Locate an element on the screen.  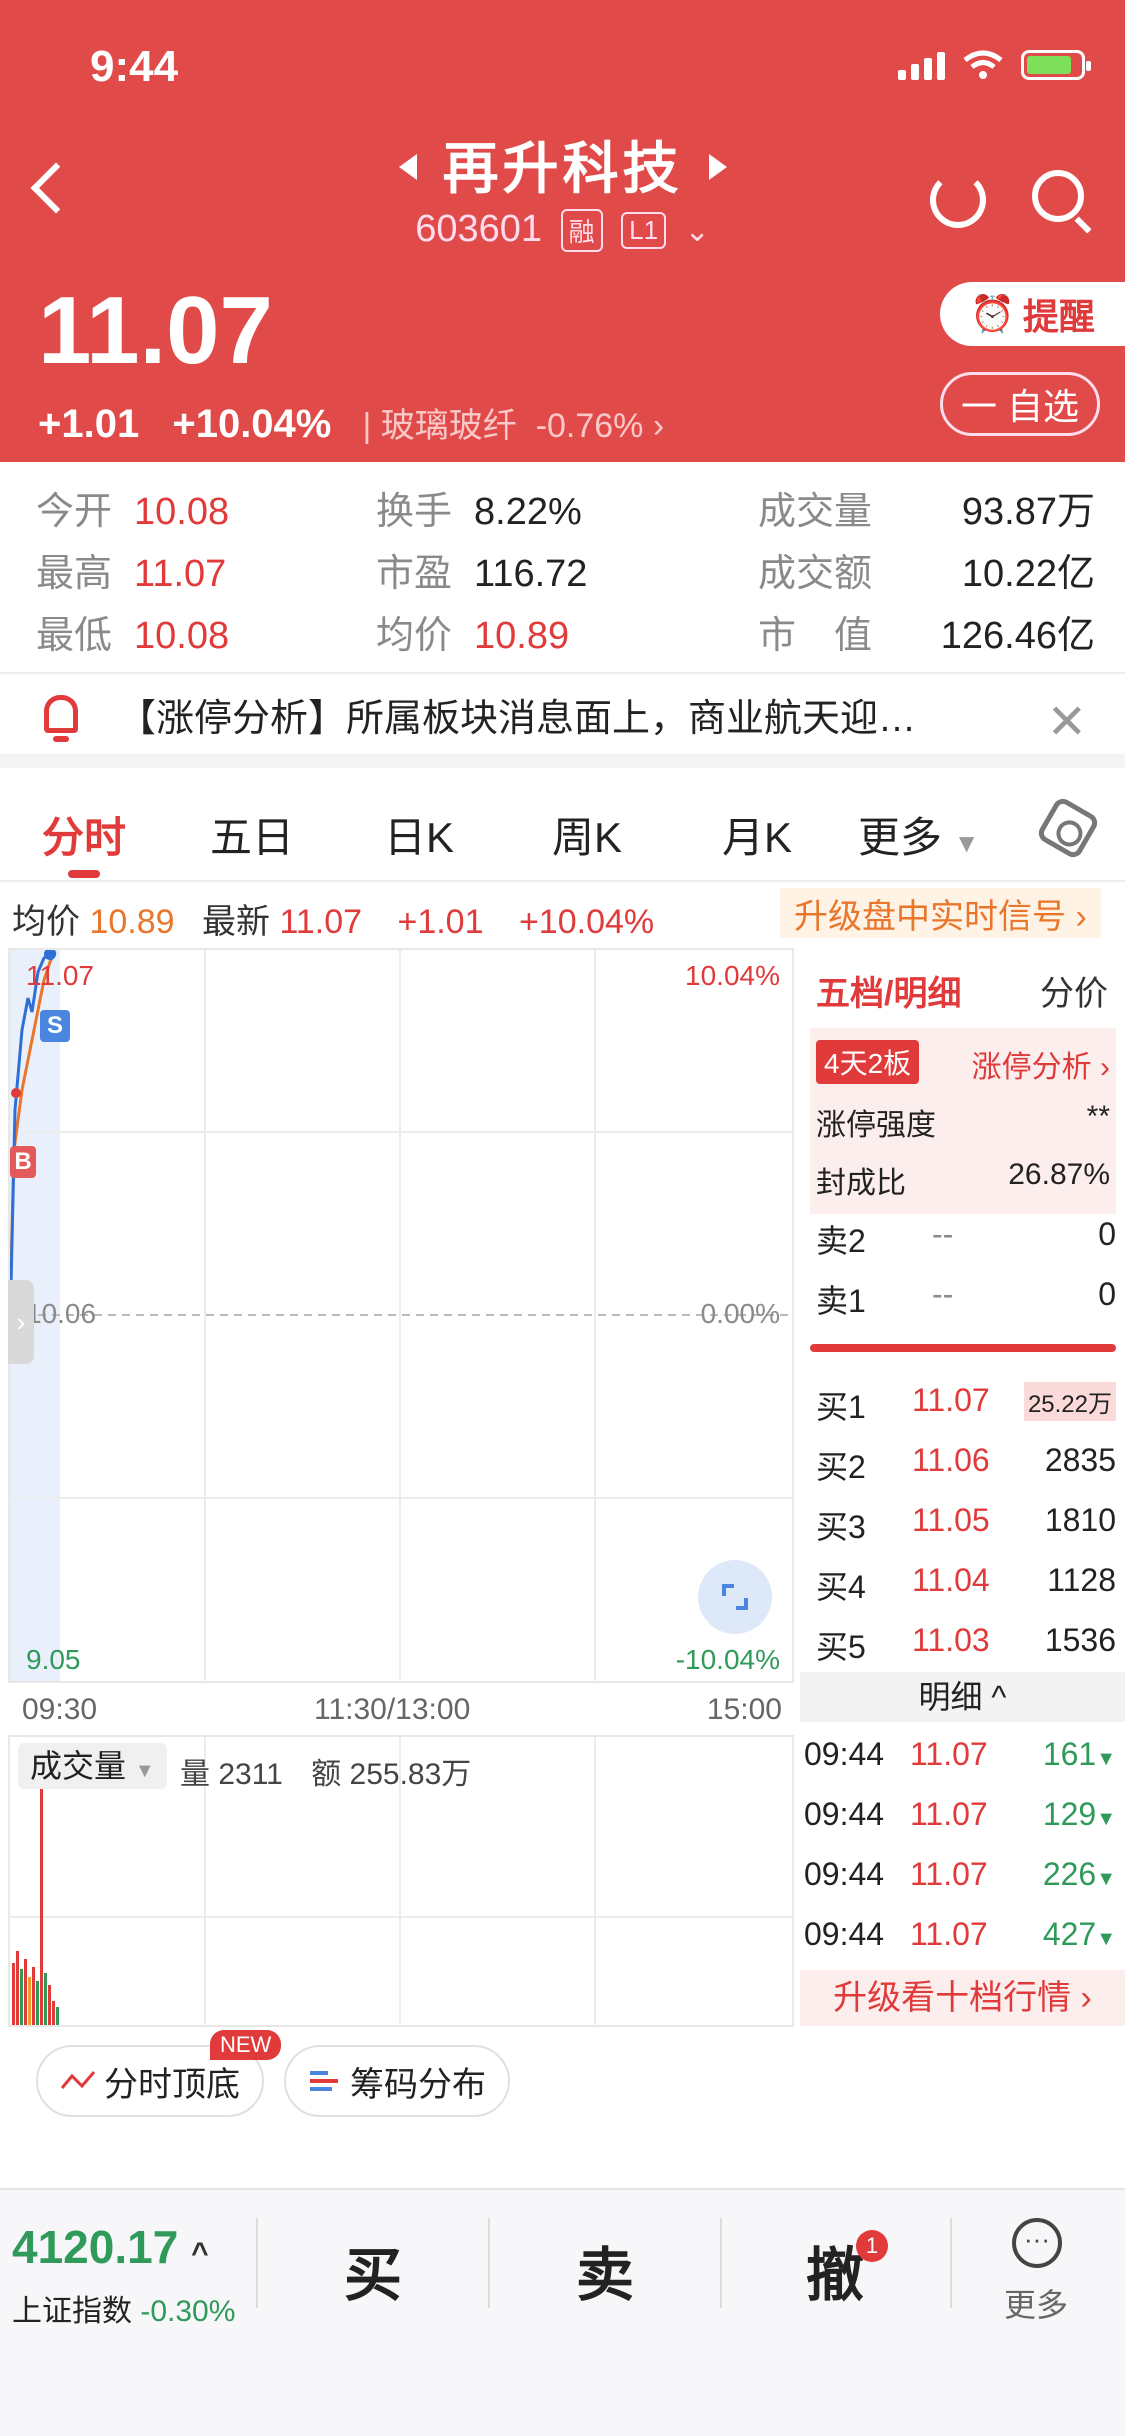
time-mid: 11:30/13:00 is located at coordinates (392, 1709).